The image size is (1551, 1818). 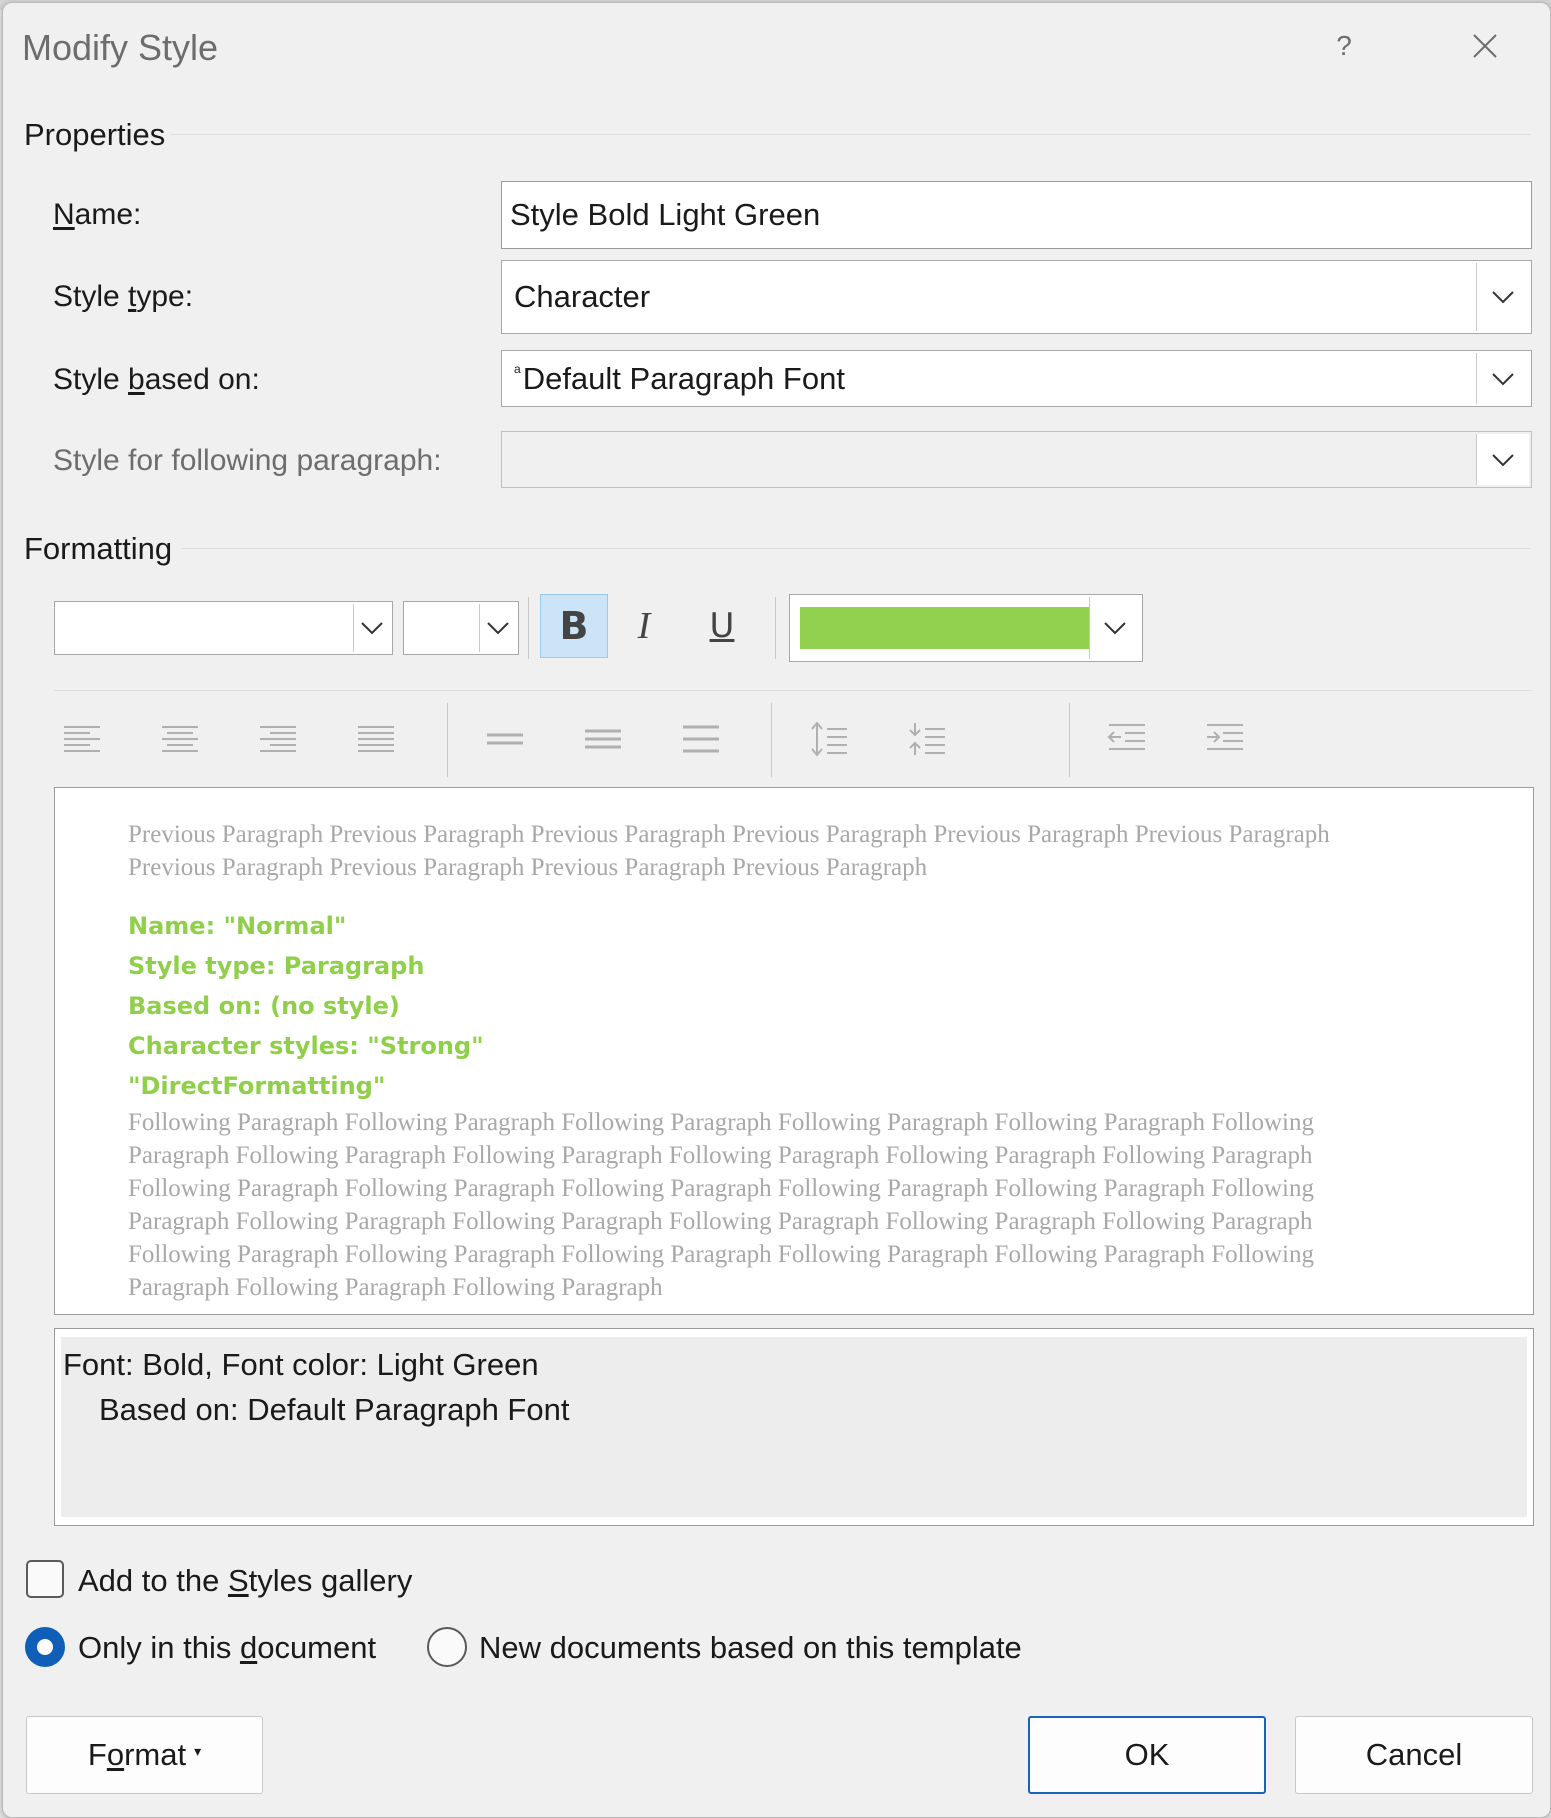 I want to click on new-documents-label: New documents based on this template, so click(x=750, y=1648).